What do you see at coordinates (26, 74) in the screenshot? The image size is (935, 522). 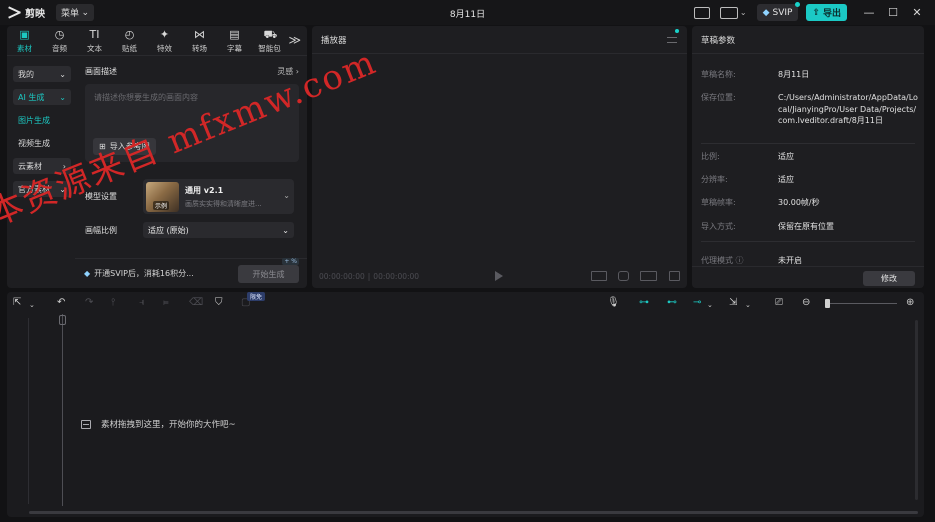 I see `sidebar-item-label: 我的` at bounding box center [26, 74].